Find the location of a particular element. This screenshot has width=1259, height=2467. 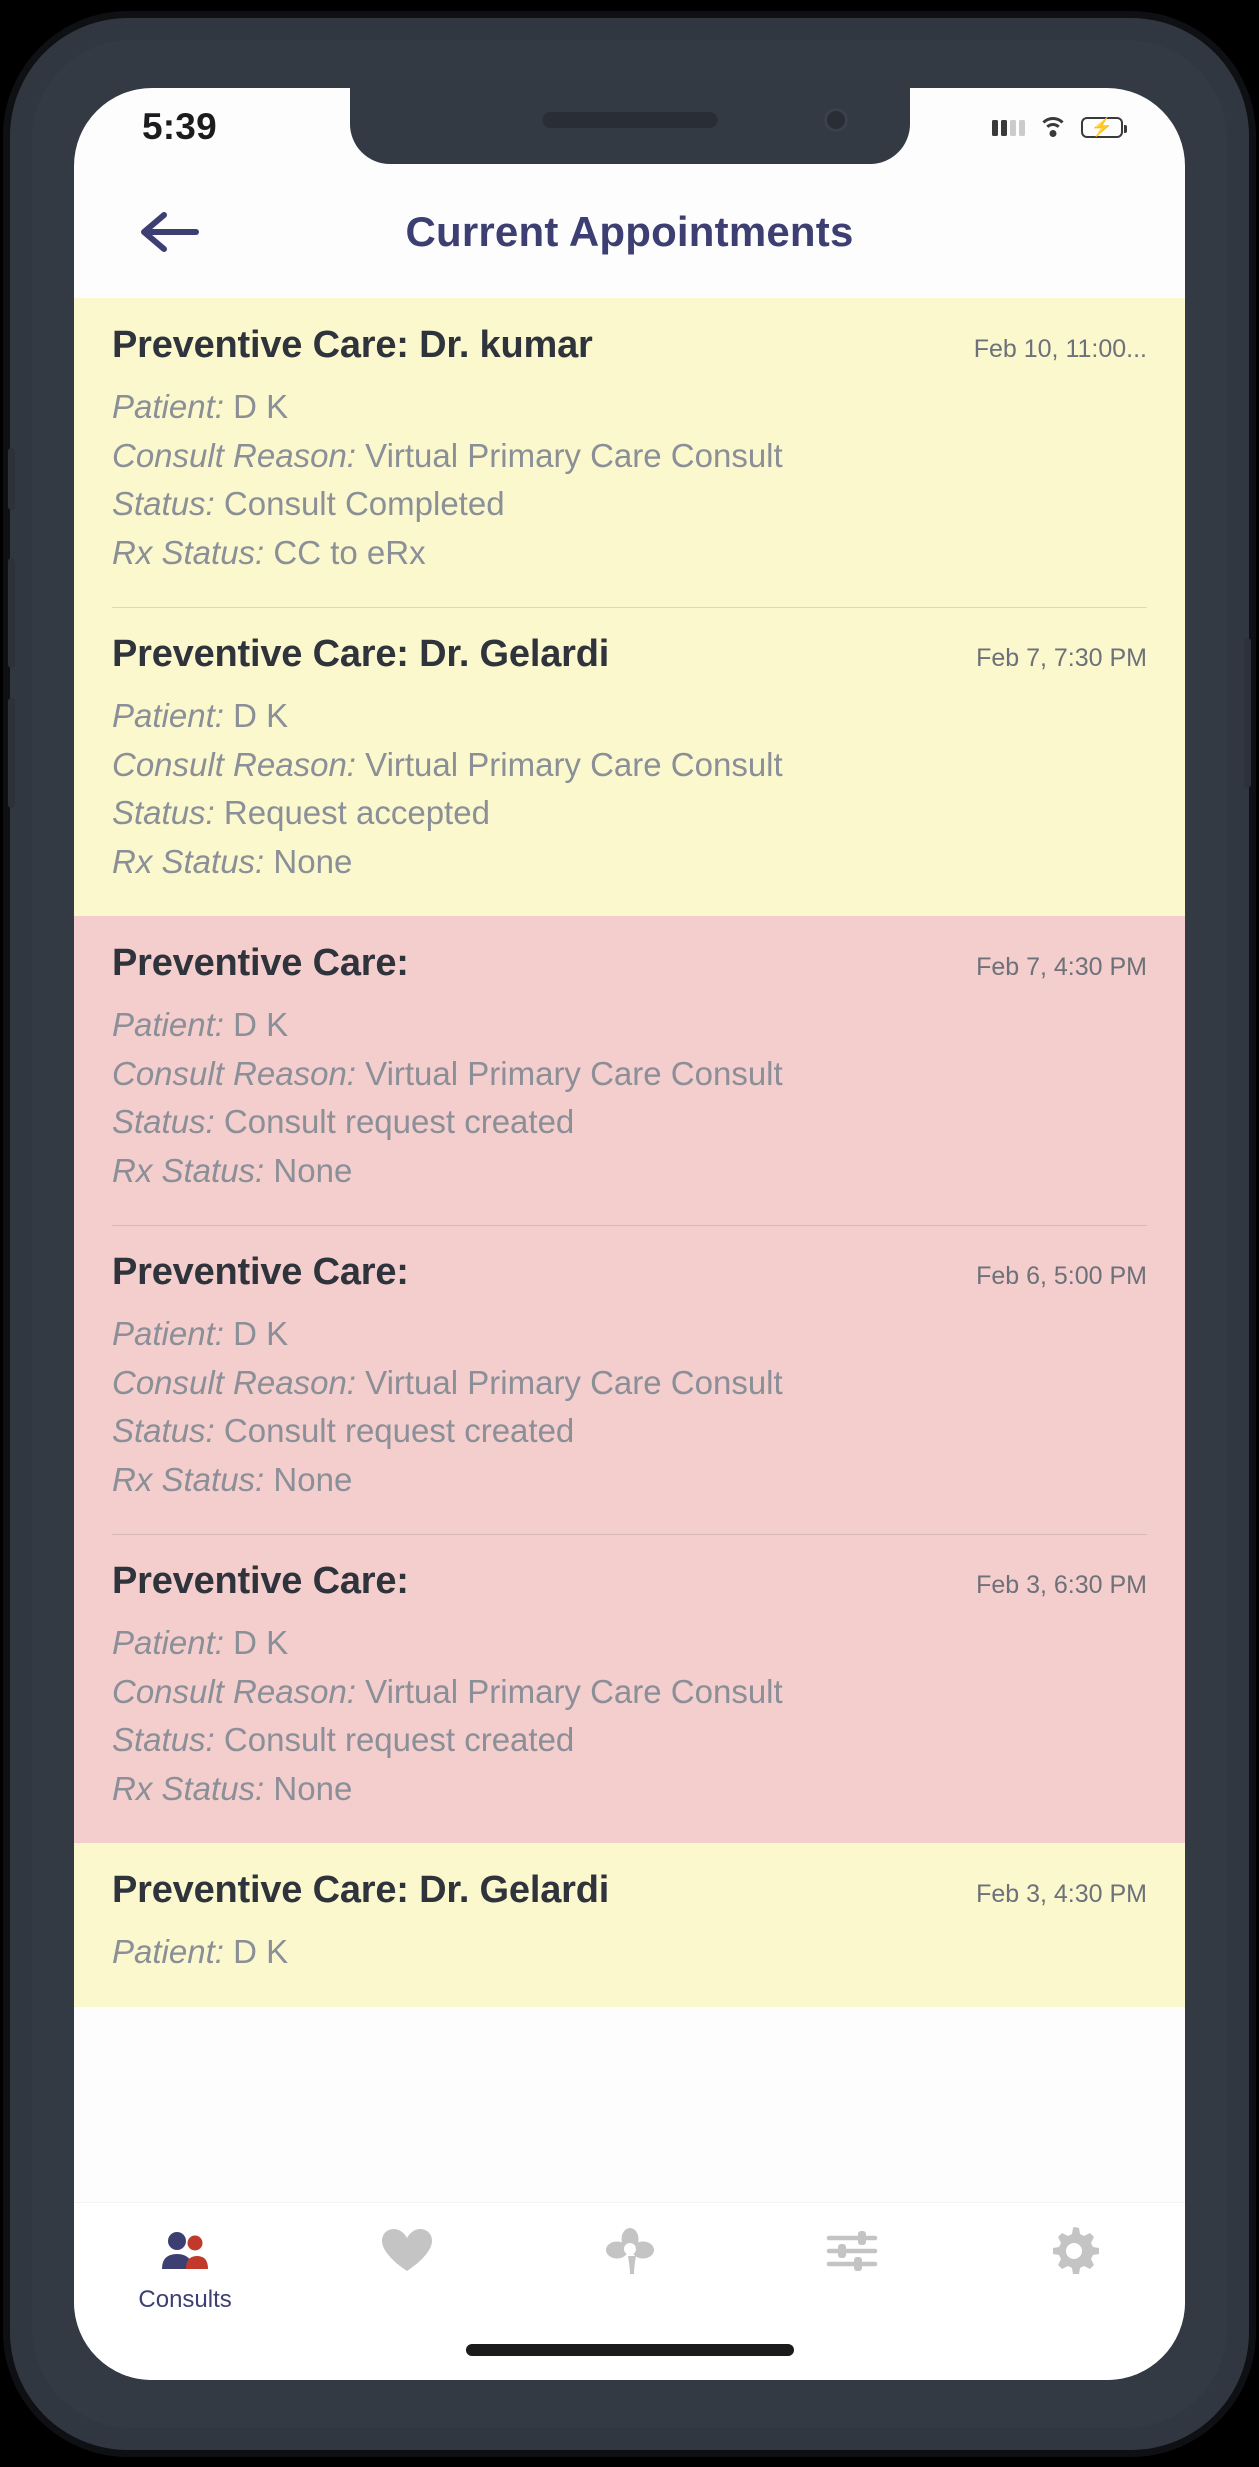

appointment-status-row: Status: Consult Completed is located at coordinates (629, 504).